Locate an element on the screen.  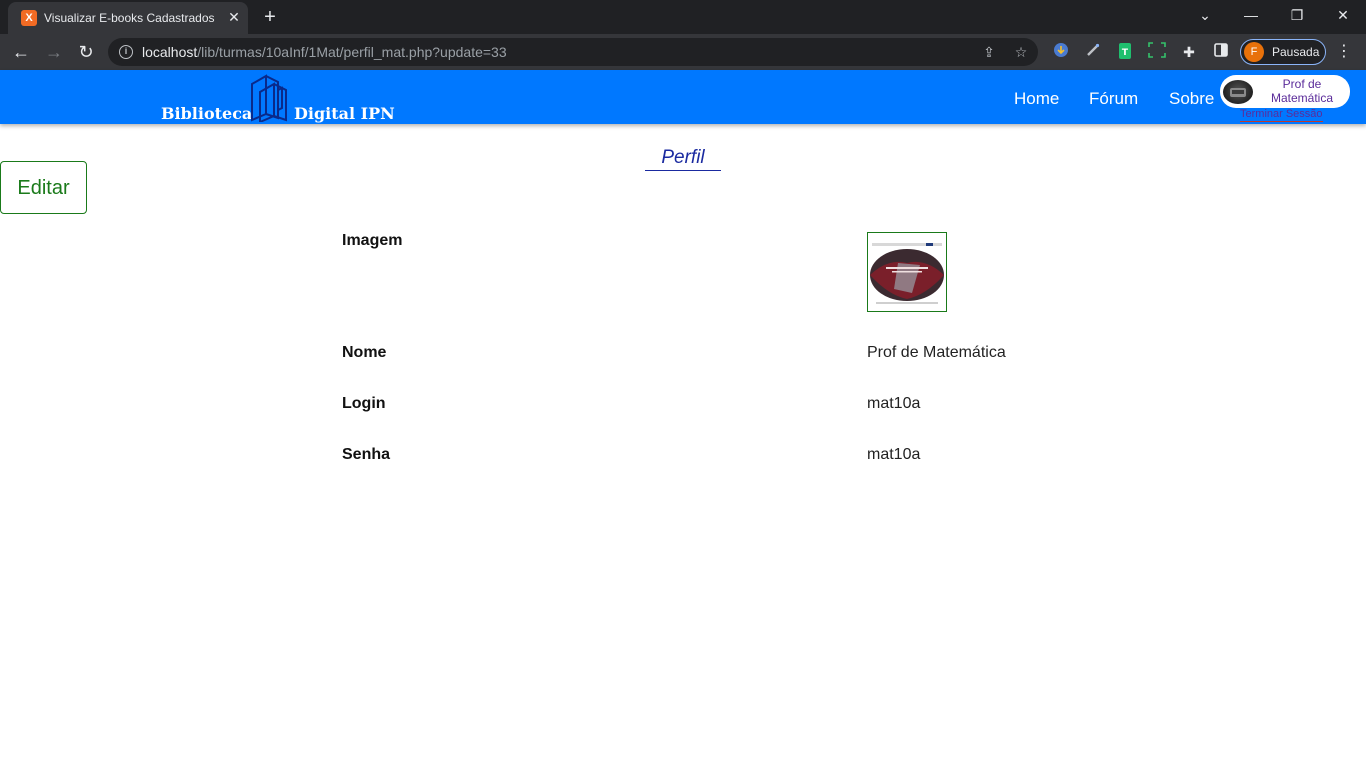
sheets-extension-icon: T is located at coordinates (1125, 52).